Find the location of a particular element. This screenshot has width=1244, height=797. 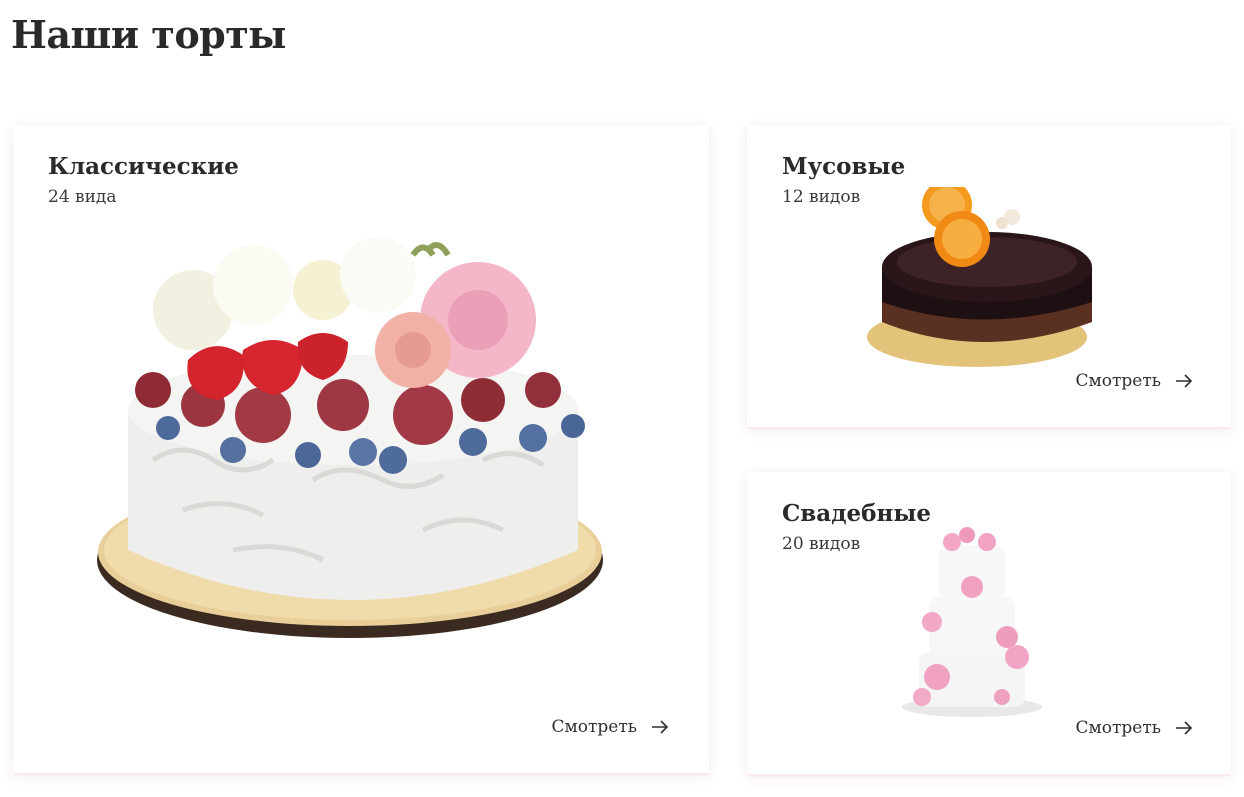

view-wedding-link: Смотреть is located at coordinates (1134, 728).